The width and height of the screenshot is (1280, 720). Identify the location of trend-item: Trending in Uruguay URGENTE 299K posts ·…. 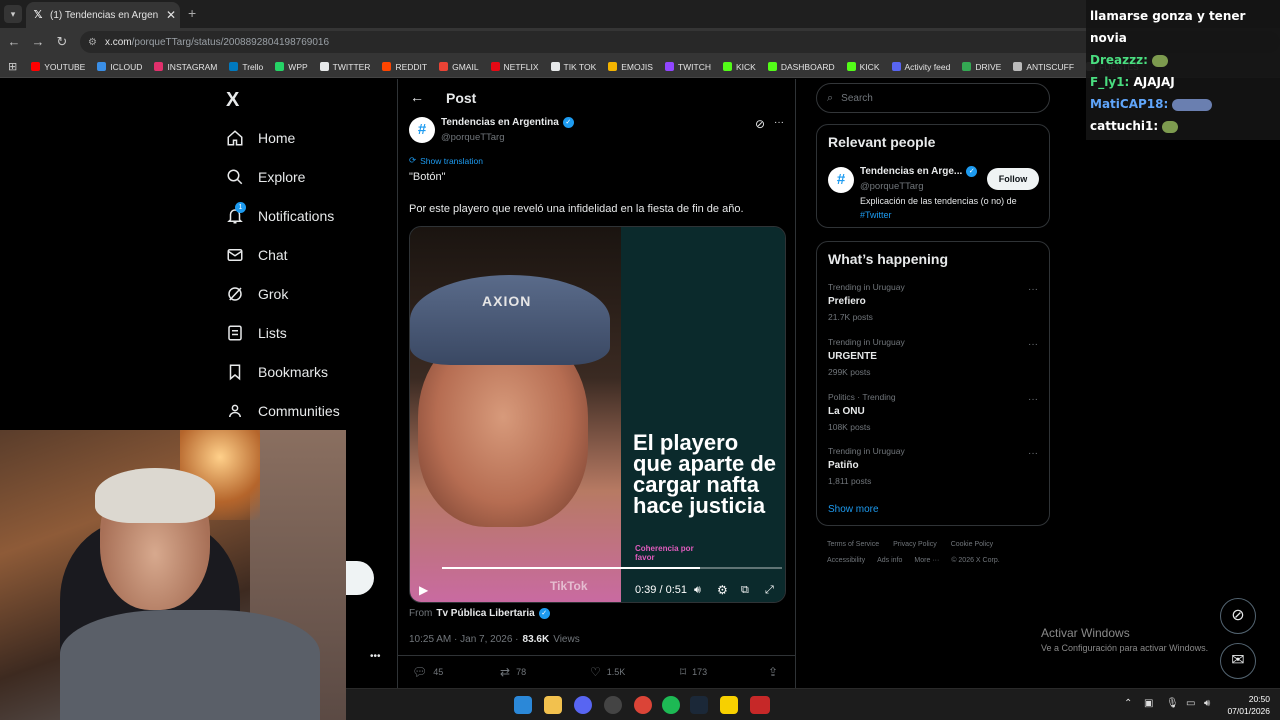
(939, 357).